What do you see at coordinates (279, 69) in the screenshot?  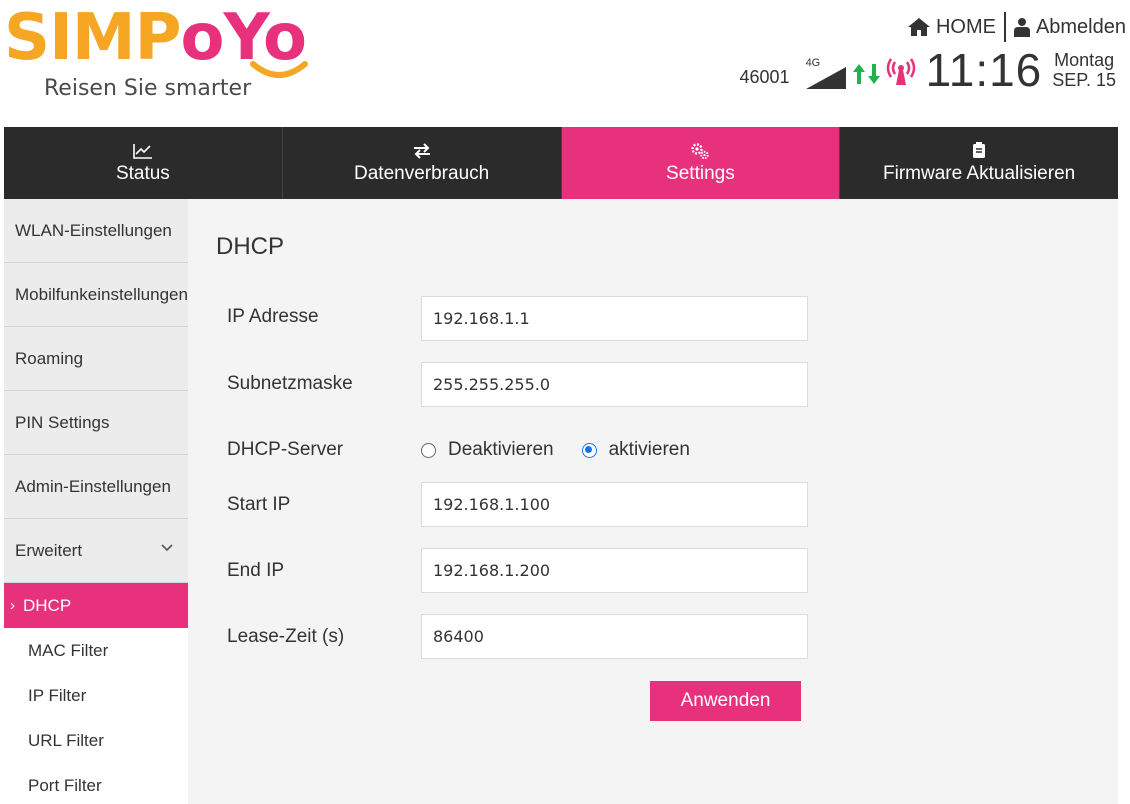 I see `logo-smile-icon` at bounding box center [279, 69].